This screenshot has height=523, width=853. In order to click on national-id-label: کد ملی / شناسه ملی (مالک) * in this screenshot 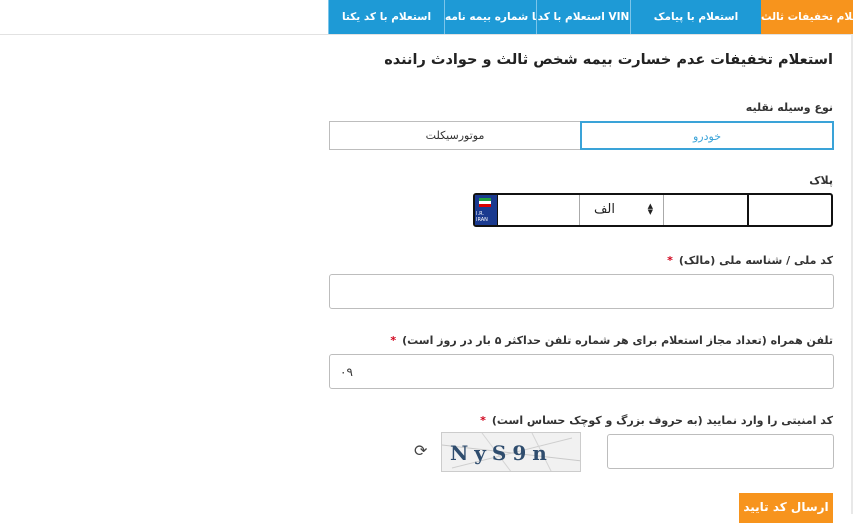, I will do `click(750, 260)`.